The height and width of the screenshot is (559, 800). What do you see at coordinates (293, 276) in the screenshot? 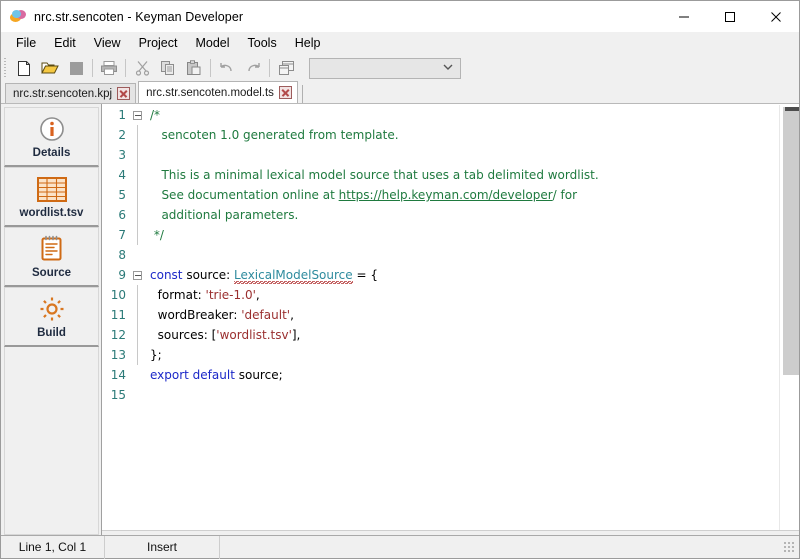
I see `code-token: LexicalModelSource` at bounding box center [293, 276].